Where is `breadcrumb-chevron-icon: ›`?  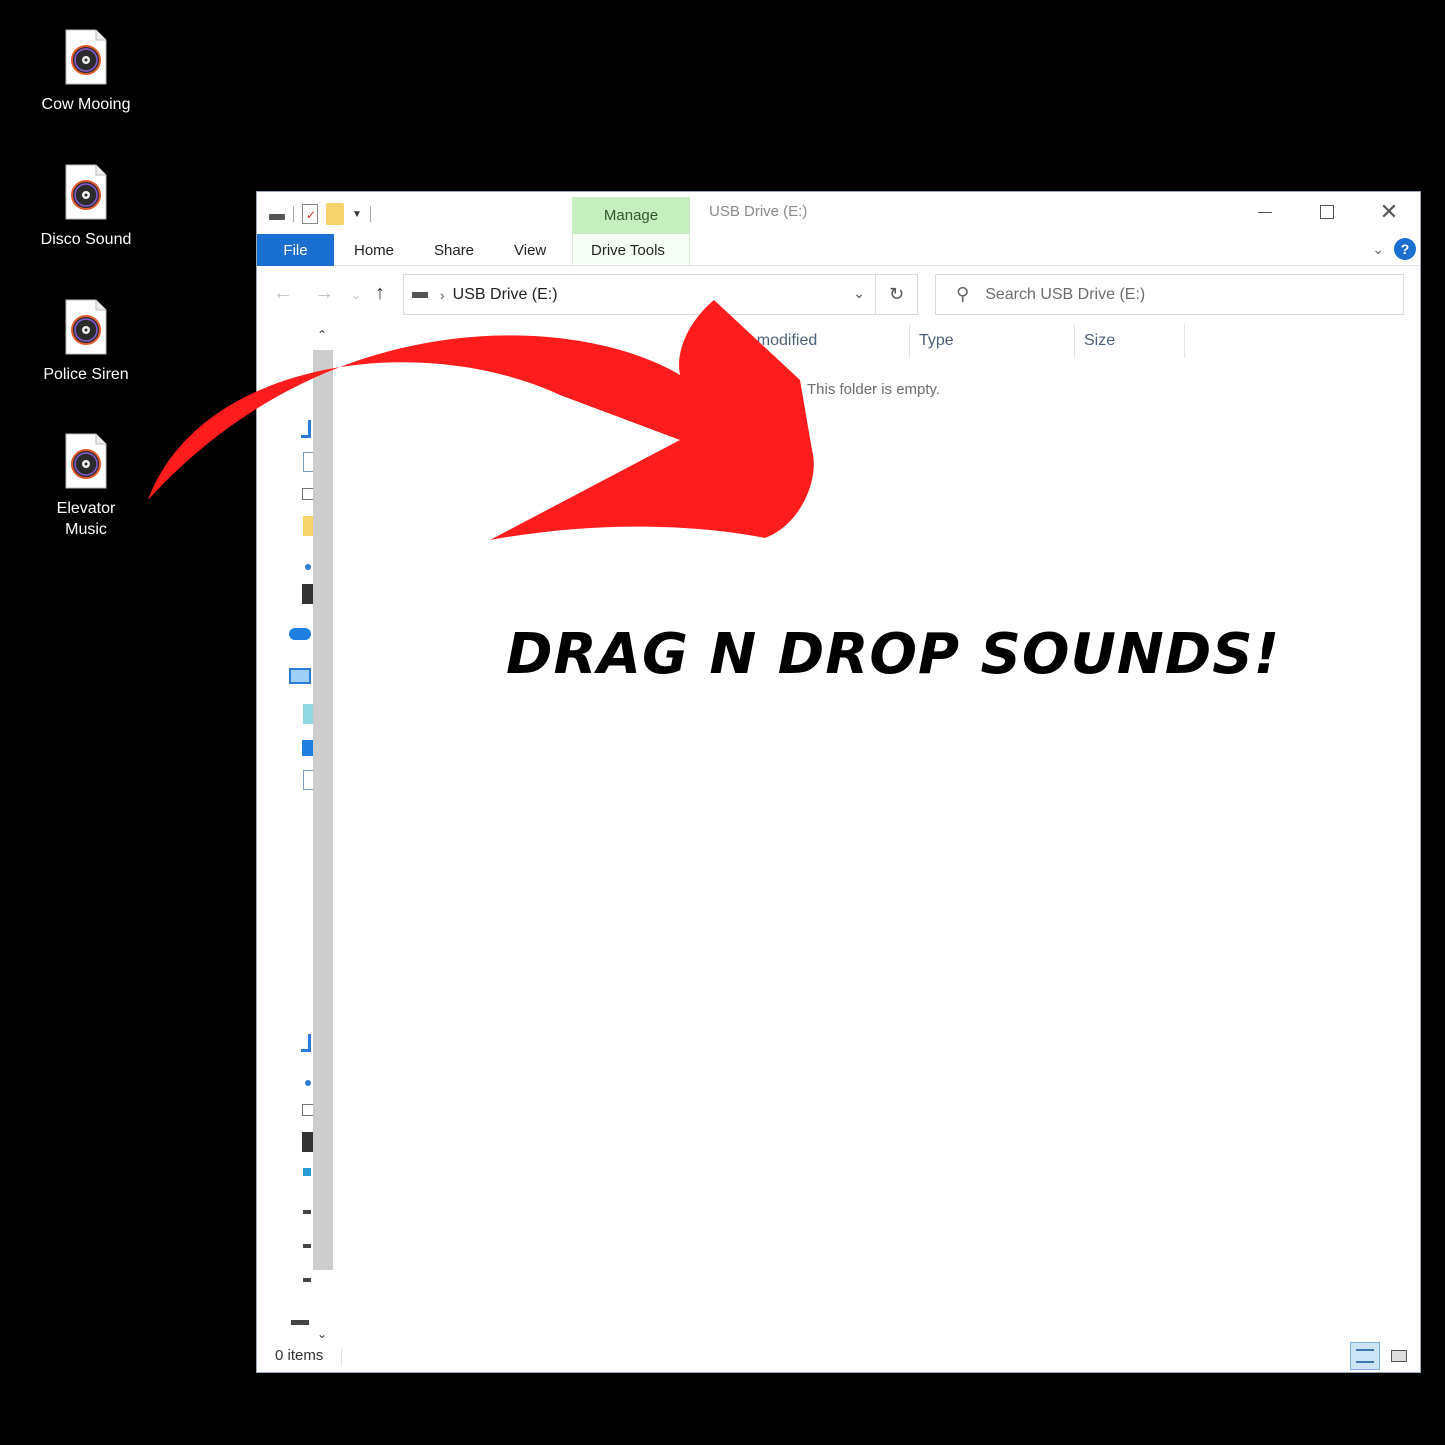
breadcrumb-chevron-icon: › is located at coordinates (442, 294).